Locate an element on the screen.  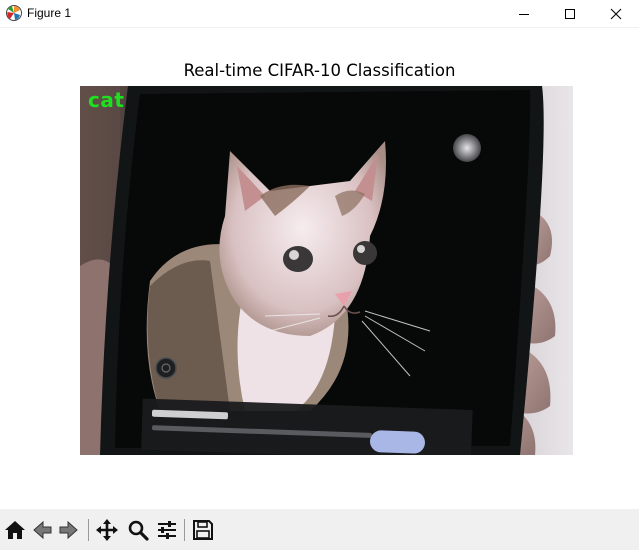
forward-arrow-icon is located at coordinates (68, 530).